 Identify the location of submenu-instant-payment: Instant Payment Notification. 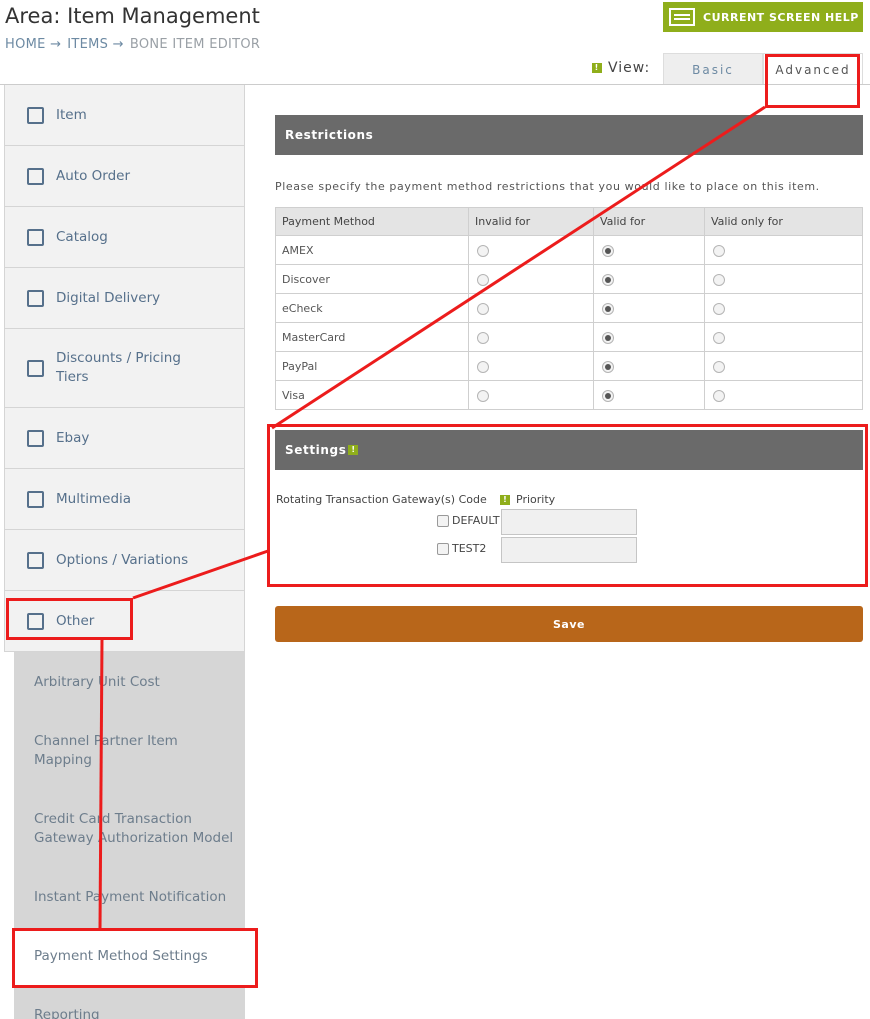
(134, 897).